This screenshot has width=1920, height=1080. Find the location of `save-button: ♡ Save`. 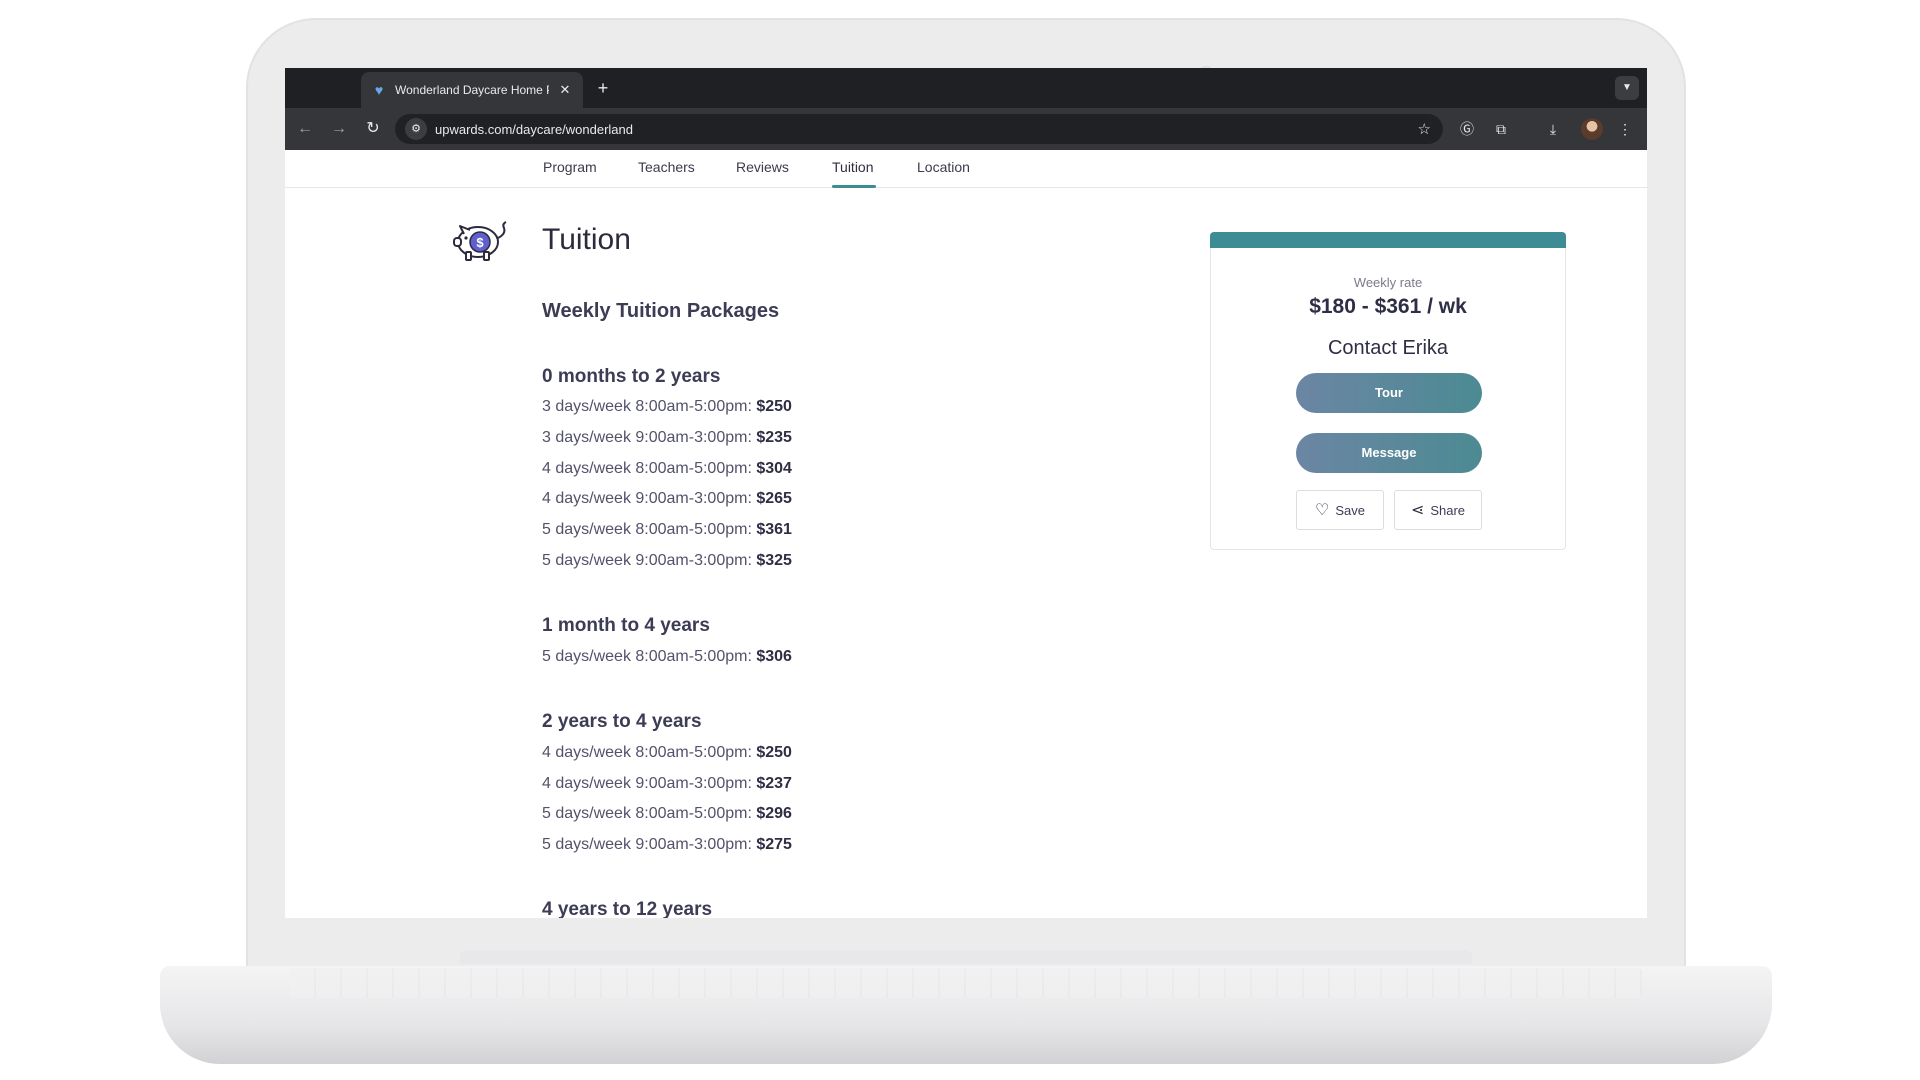

save-button: ♡ Save is located at coordinates (1340, 510).